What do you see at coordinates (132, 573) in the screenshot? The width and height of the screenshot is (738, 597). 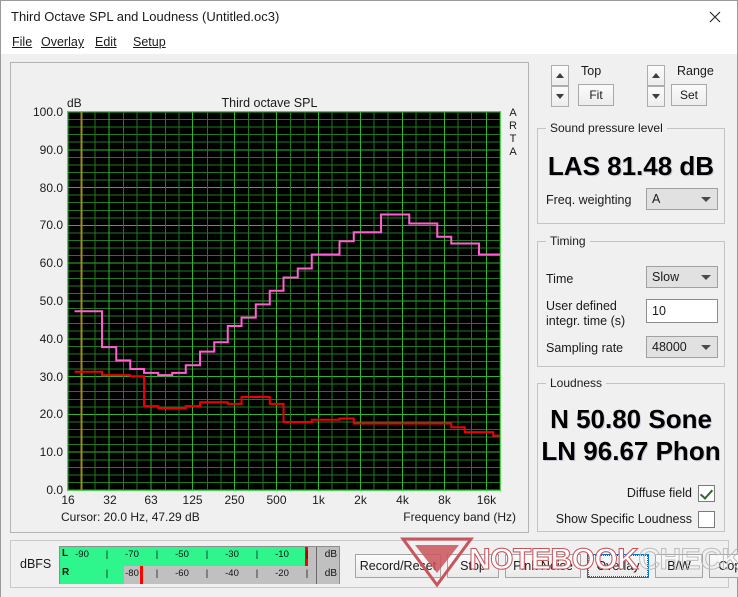 I see `meter-tick-label: -80` at bounding box center [132, 573].